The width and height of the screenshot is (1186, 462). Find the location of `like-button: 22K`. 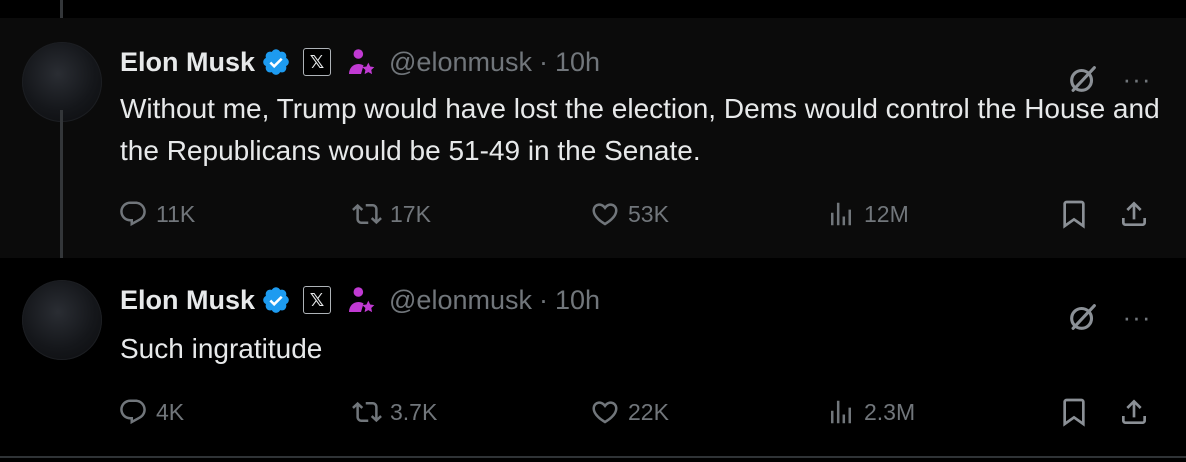

like-button: 22K is located at coordinates (629, 412).